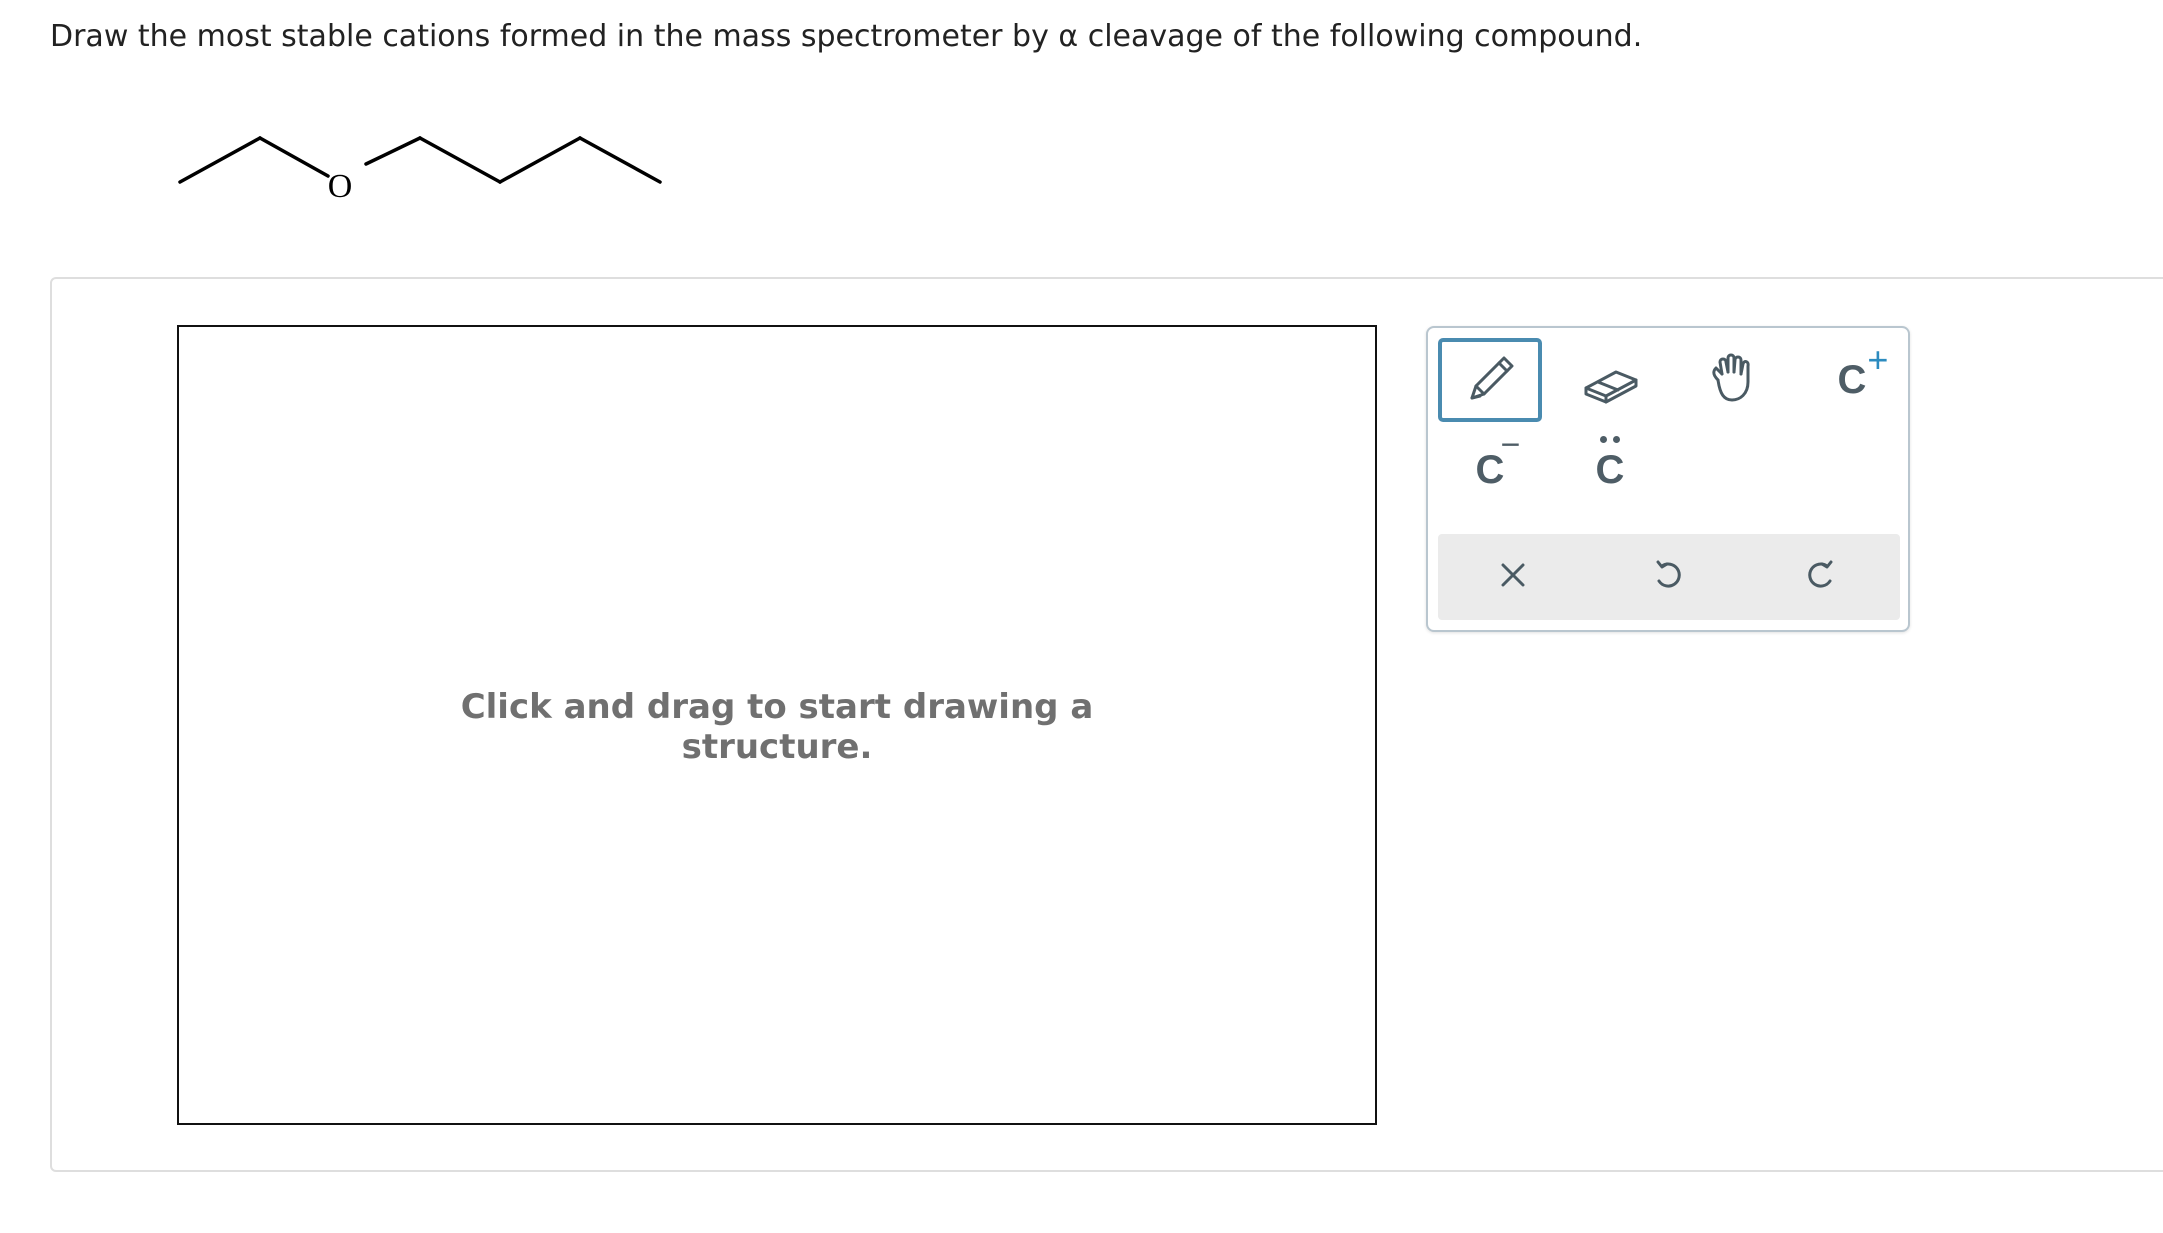 This screenshot has height=1233, width=2163. I want to click on negative-charge-icon: C −, so click(1498, 459).